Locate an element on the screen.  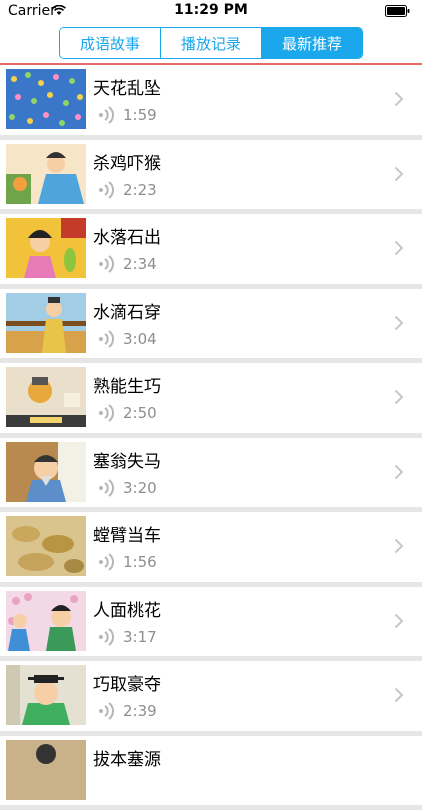
story-row-2: 水落石出 2:34 is located at coordinates (211, 251).